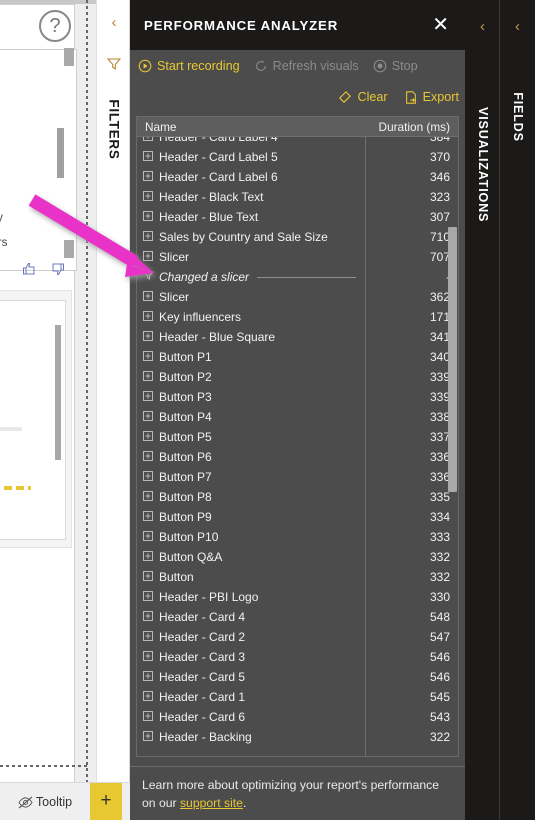  What do you see at coordinates (297, 617) in the screenshot?
I see `log-visual-row: Header - Card 4 548` at bounding box center [297, 617].